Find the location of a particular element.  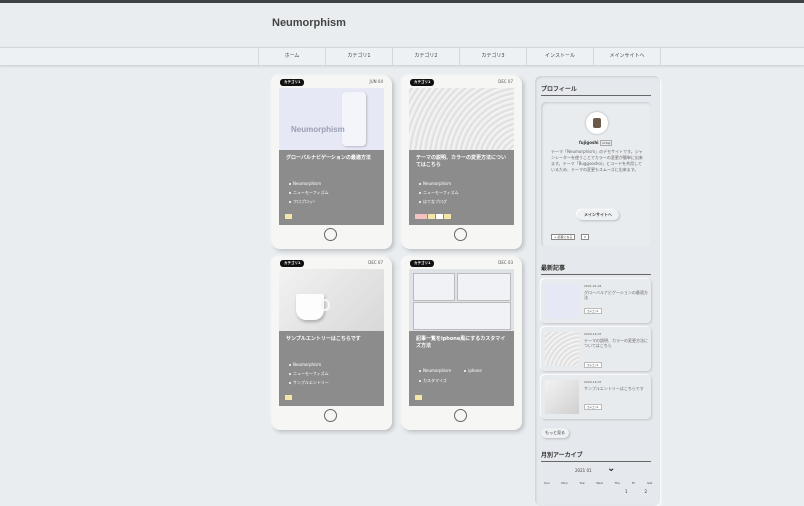

tag-list: Neumorphism ニューモーフィズム はてなブログ is located at coordinates (439, 192).